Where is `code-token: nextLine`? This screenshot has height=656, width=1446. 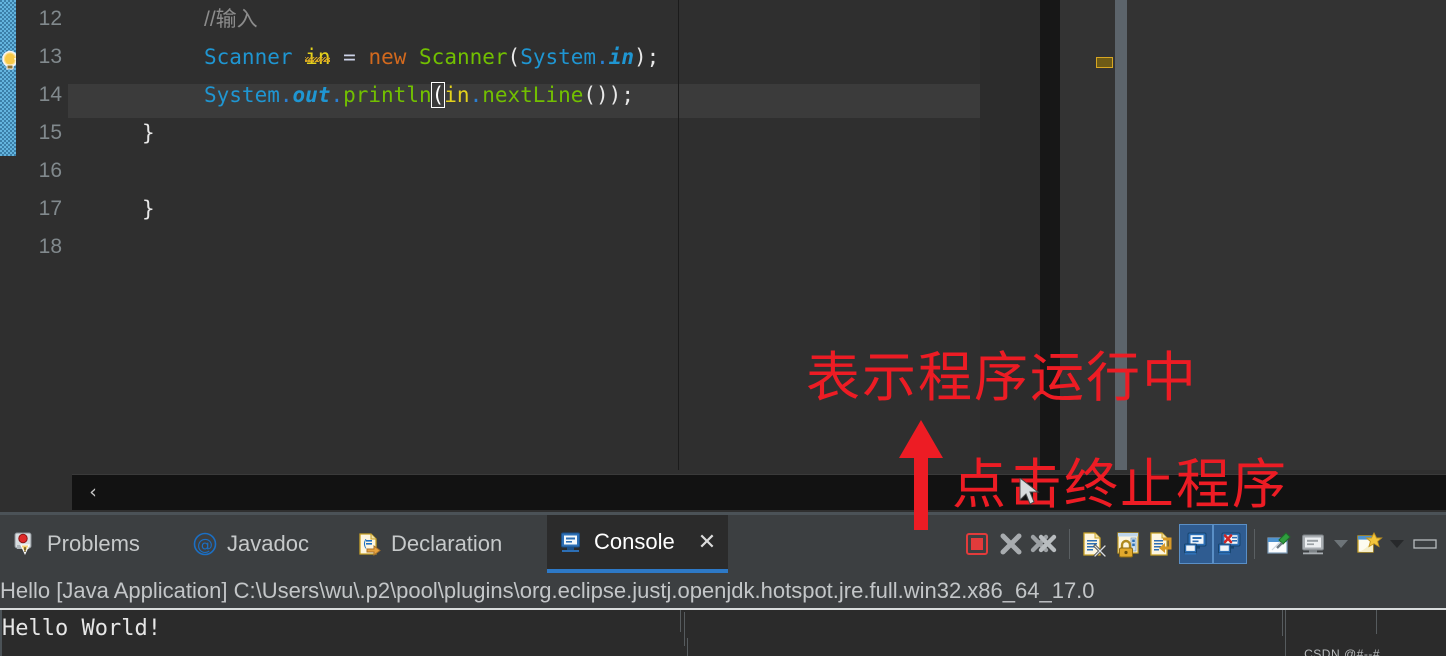 code-token: nextLine is located at coordinates (533, 95).